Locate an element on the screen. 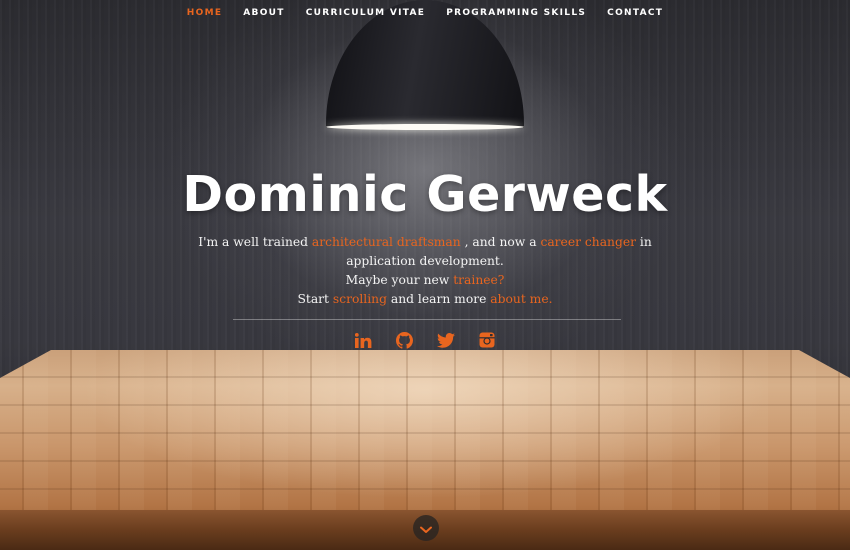 The image size is (850, 550). trainee-link: trainee? is located at coordinates (478, 280).